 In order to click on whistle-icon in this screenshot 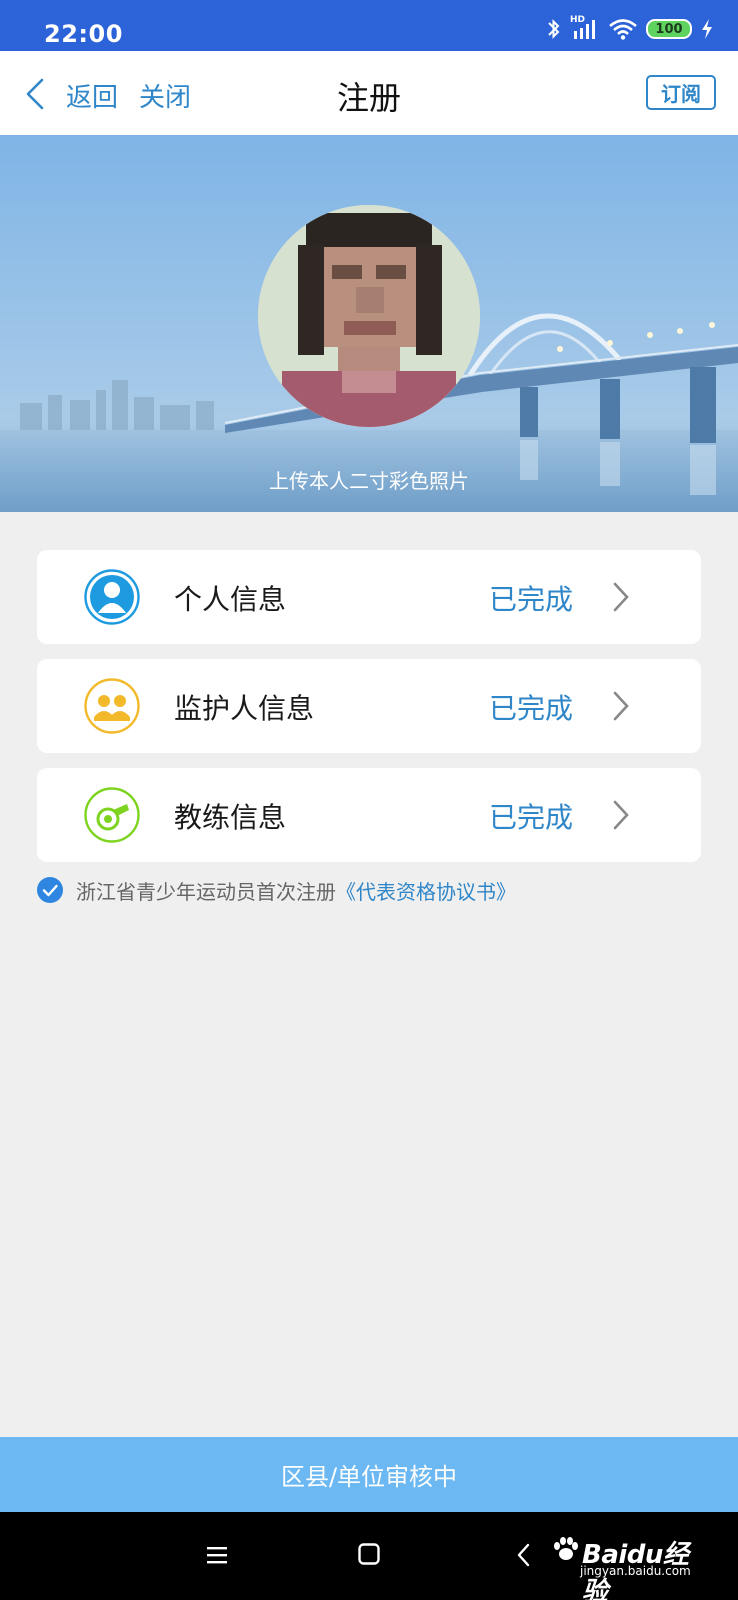, I will do `click(112, 815)`.